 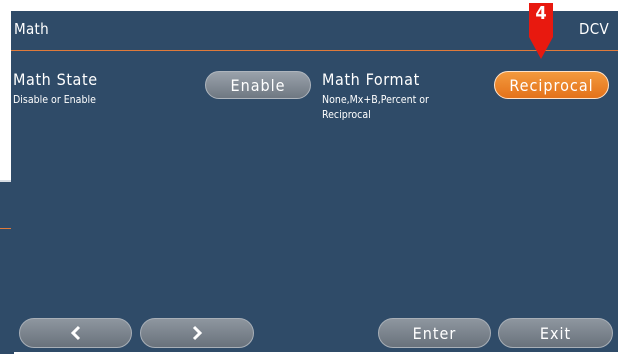 I want to click on math-state-description: Disable or Enable, so click(x=54, y=100).